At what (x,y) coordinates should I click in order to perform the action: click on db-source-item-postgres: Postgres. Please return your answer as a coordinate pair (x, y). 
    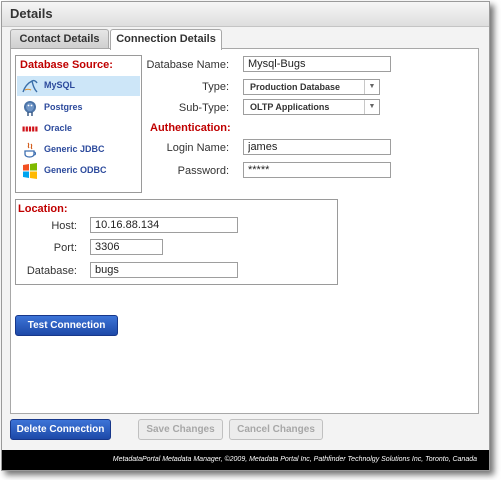
    Looking at the image, I should click on (78, 108).